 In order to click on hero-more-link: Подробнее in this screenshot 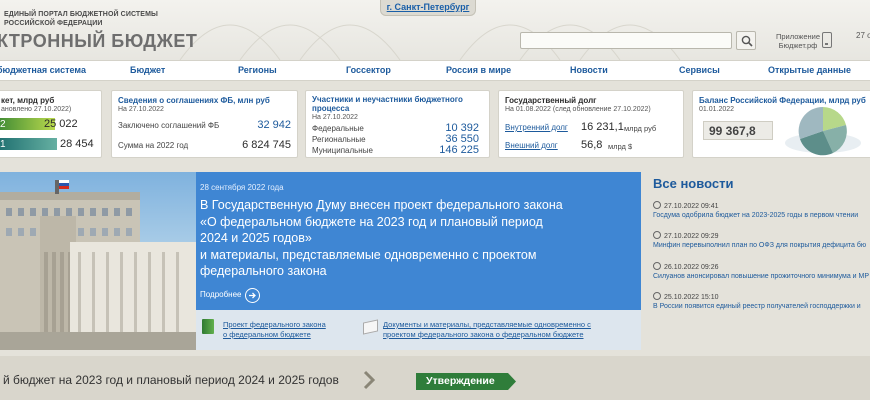, I will do `click(221, 294)`.